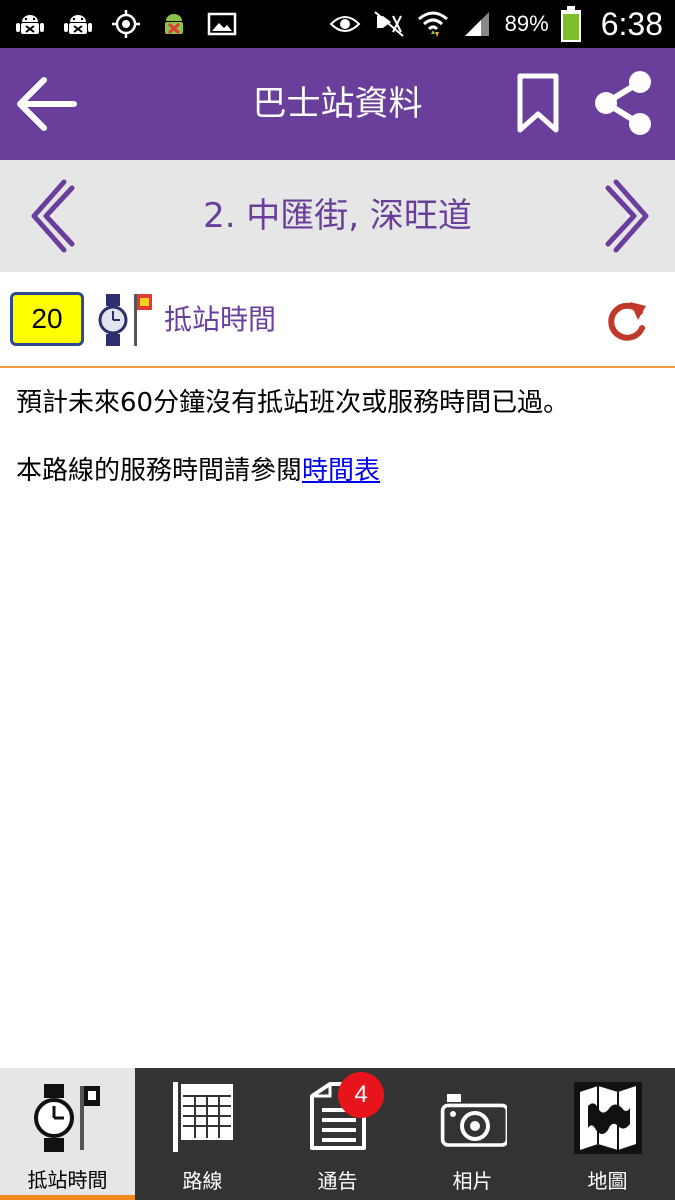 The height and width of the screenshot is (1200, 675). What do you see at coordinates (623, 103) in the screenshot?
I see `share-icon` at bounding box center [623, 103].